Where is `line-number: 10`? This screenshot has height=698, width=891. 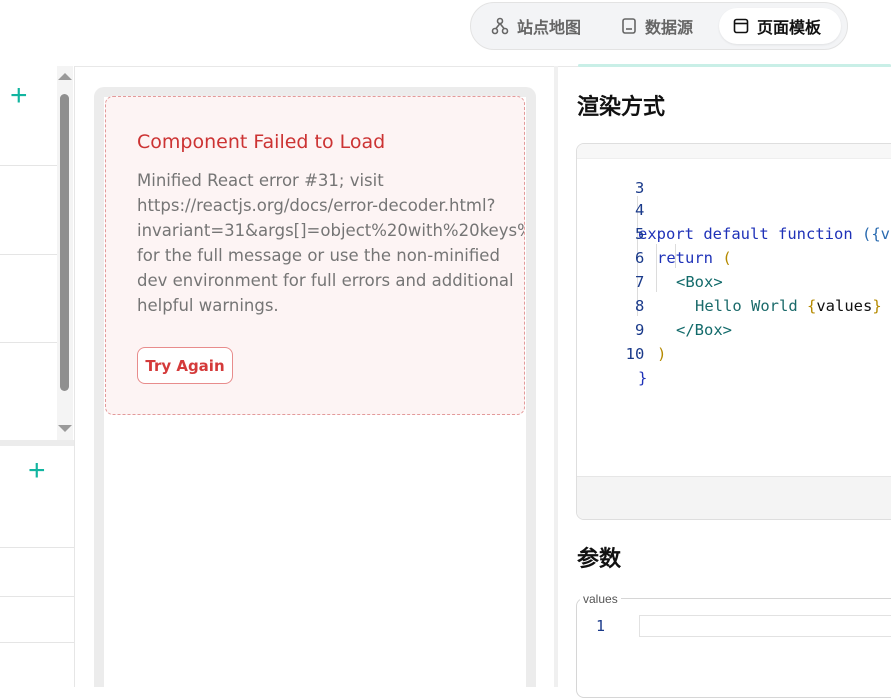
line-number: 10 is located at coordinates (635, 354).